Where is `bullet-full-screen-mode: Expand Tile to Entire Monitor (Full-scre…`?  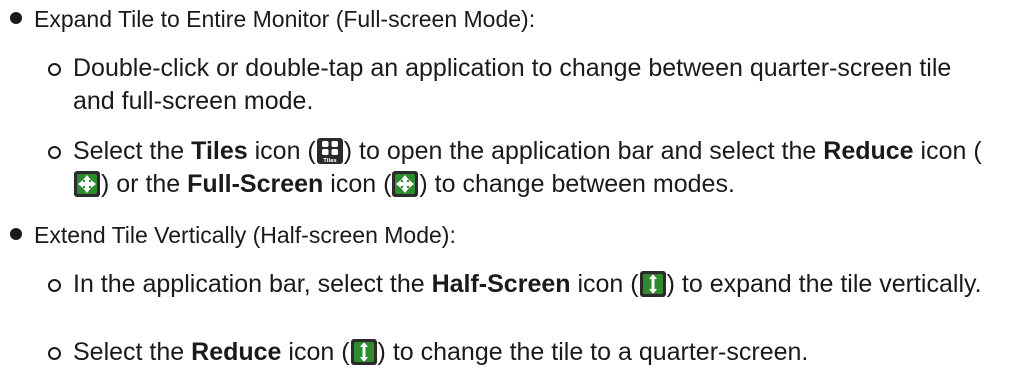
bullet-full-screen-mode: Expand Tile to Entire Monitor (Full-scre… is located at coordinates (272, 19).